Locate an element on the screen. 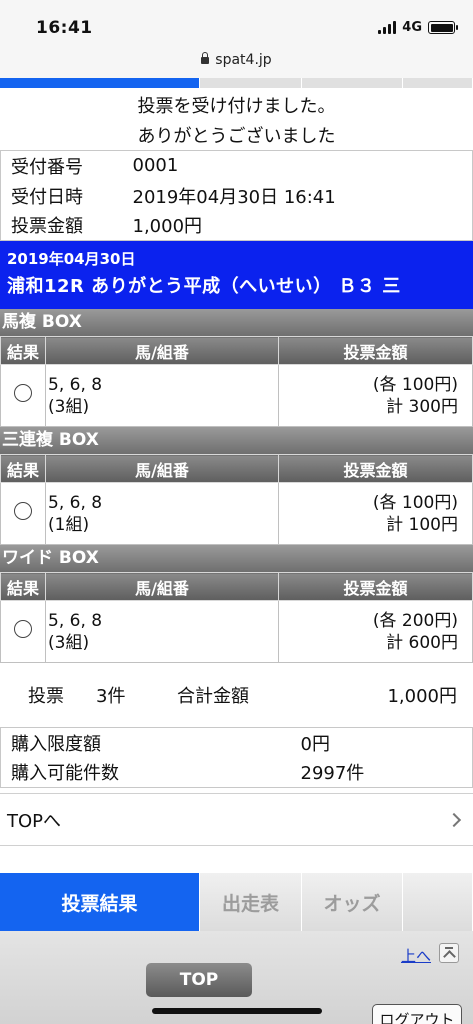 Image resolution: width=473 pixels, height=1024 pixels. footer: 上へ TOP ログアウト is located at coordinates (236, 977).